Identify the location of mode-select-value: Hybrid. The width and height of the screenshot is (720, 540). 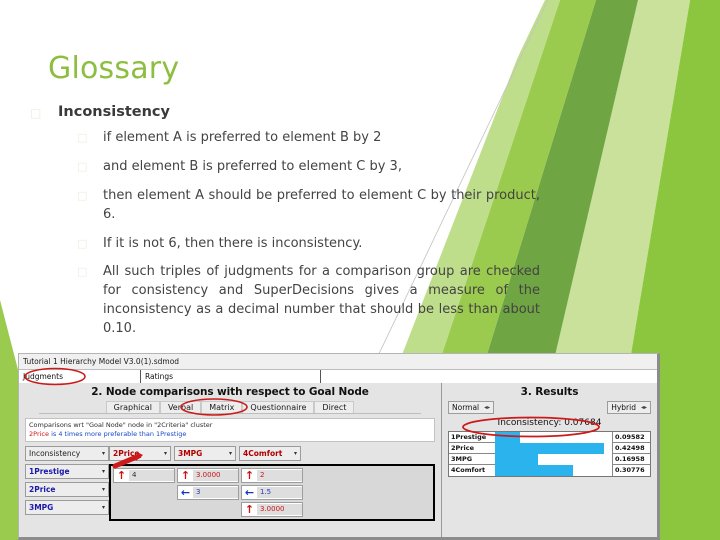
(623, 407).